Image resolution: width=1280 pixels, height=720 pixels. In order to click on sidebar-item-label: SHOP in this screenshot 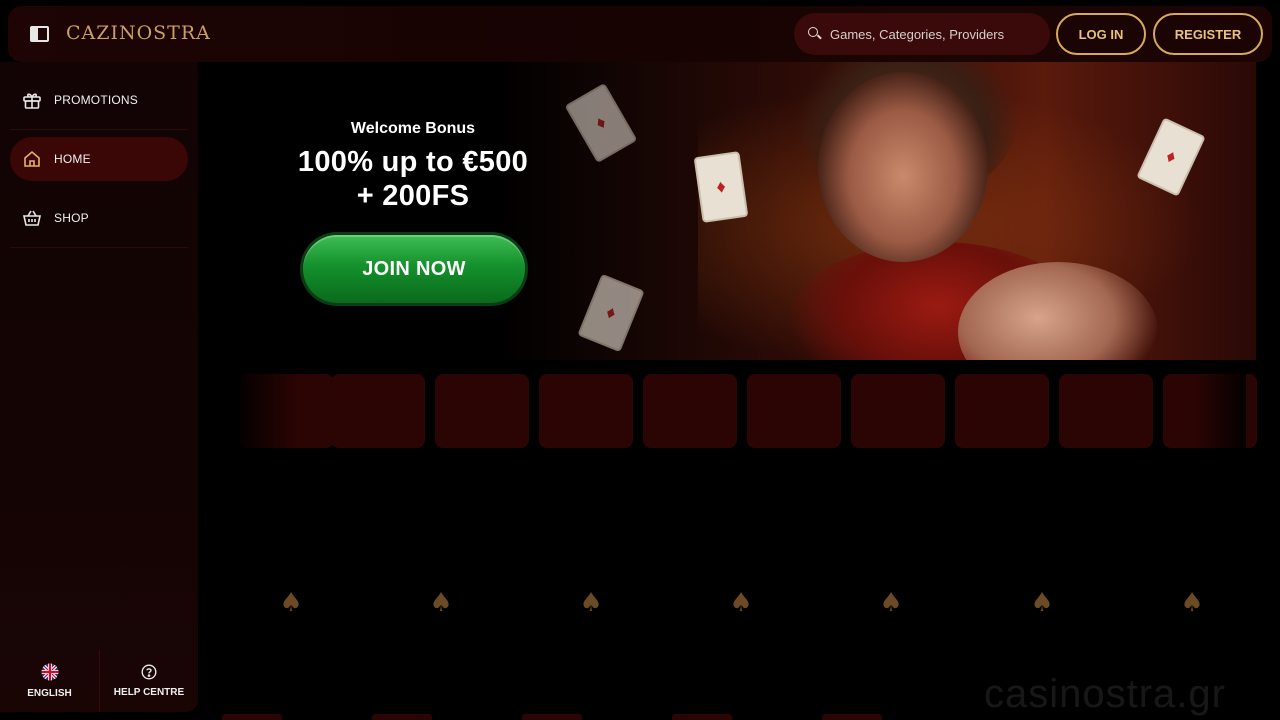, I will do `click(71, 218)`.